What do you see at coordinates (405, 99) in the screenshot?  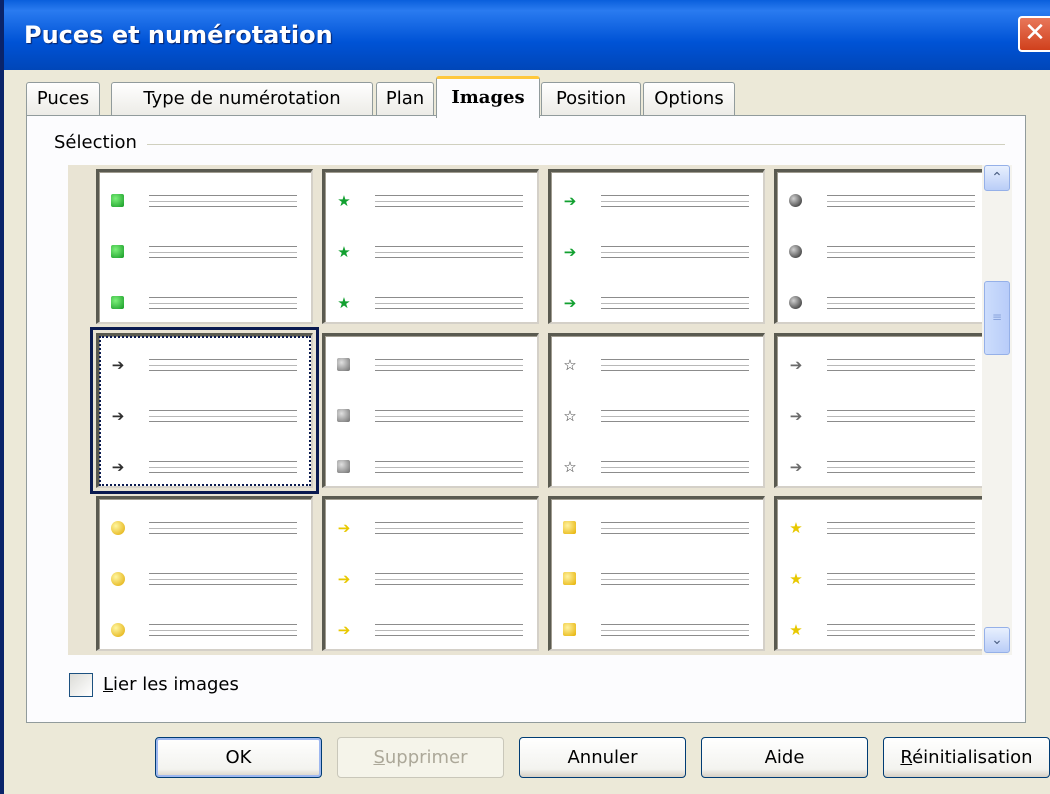 I see `tab-plan: Plan` at bounding box center [405, 99].